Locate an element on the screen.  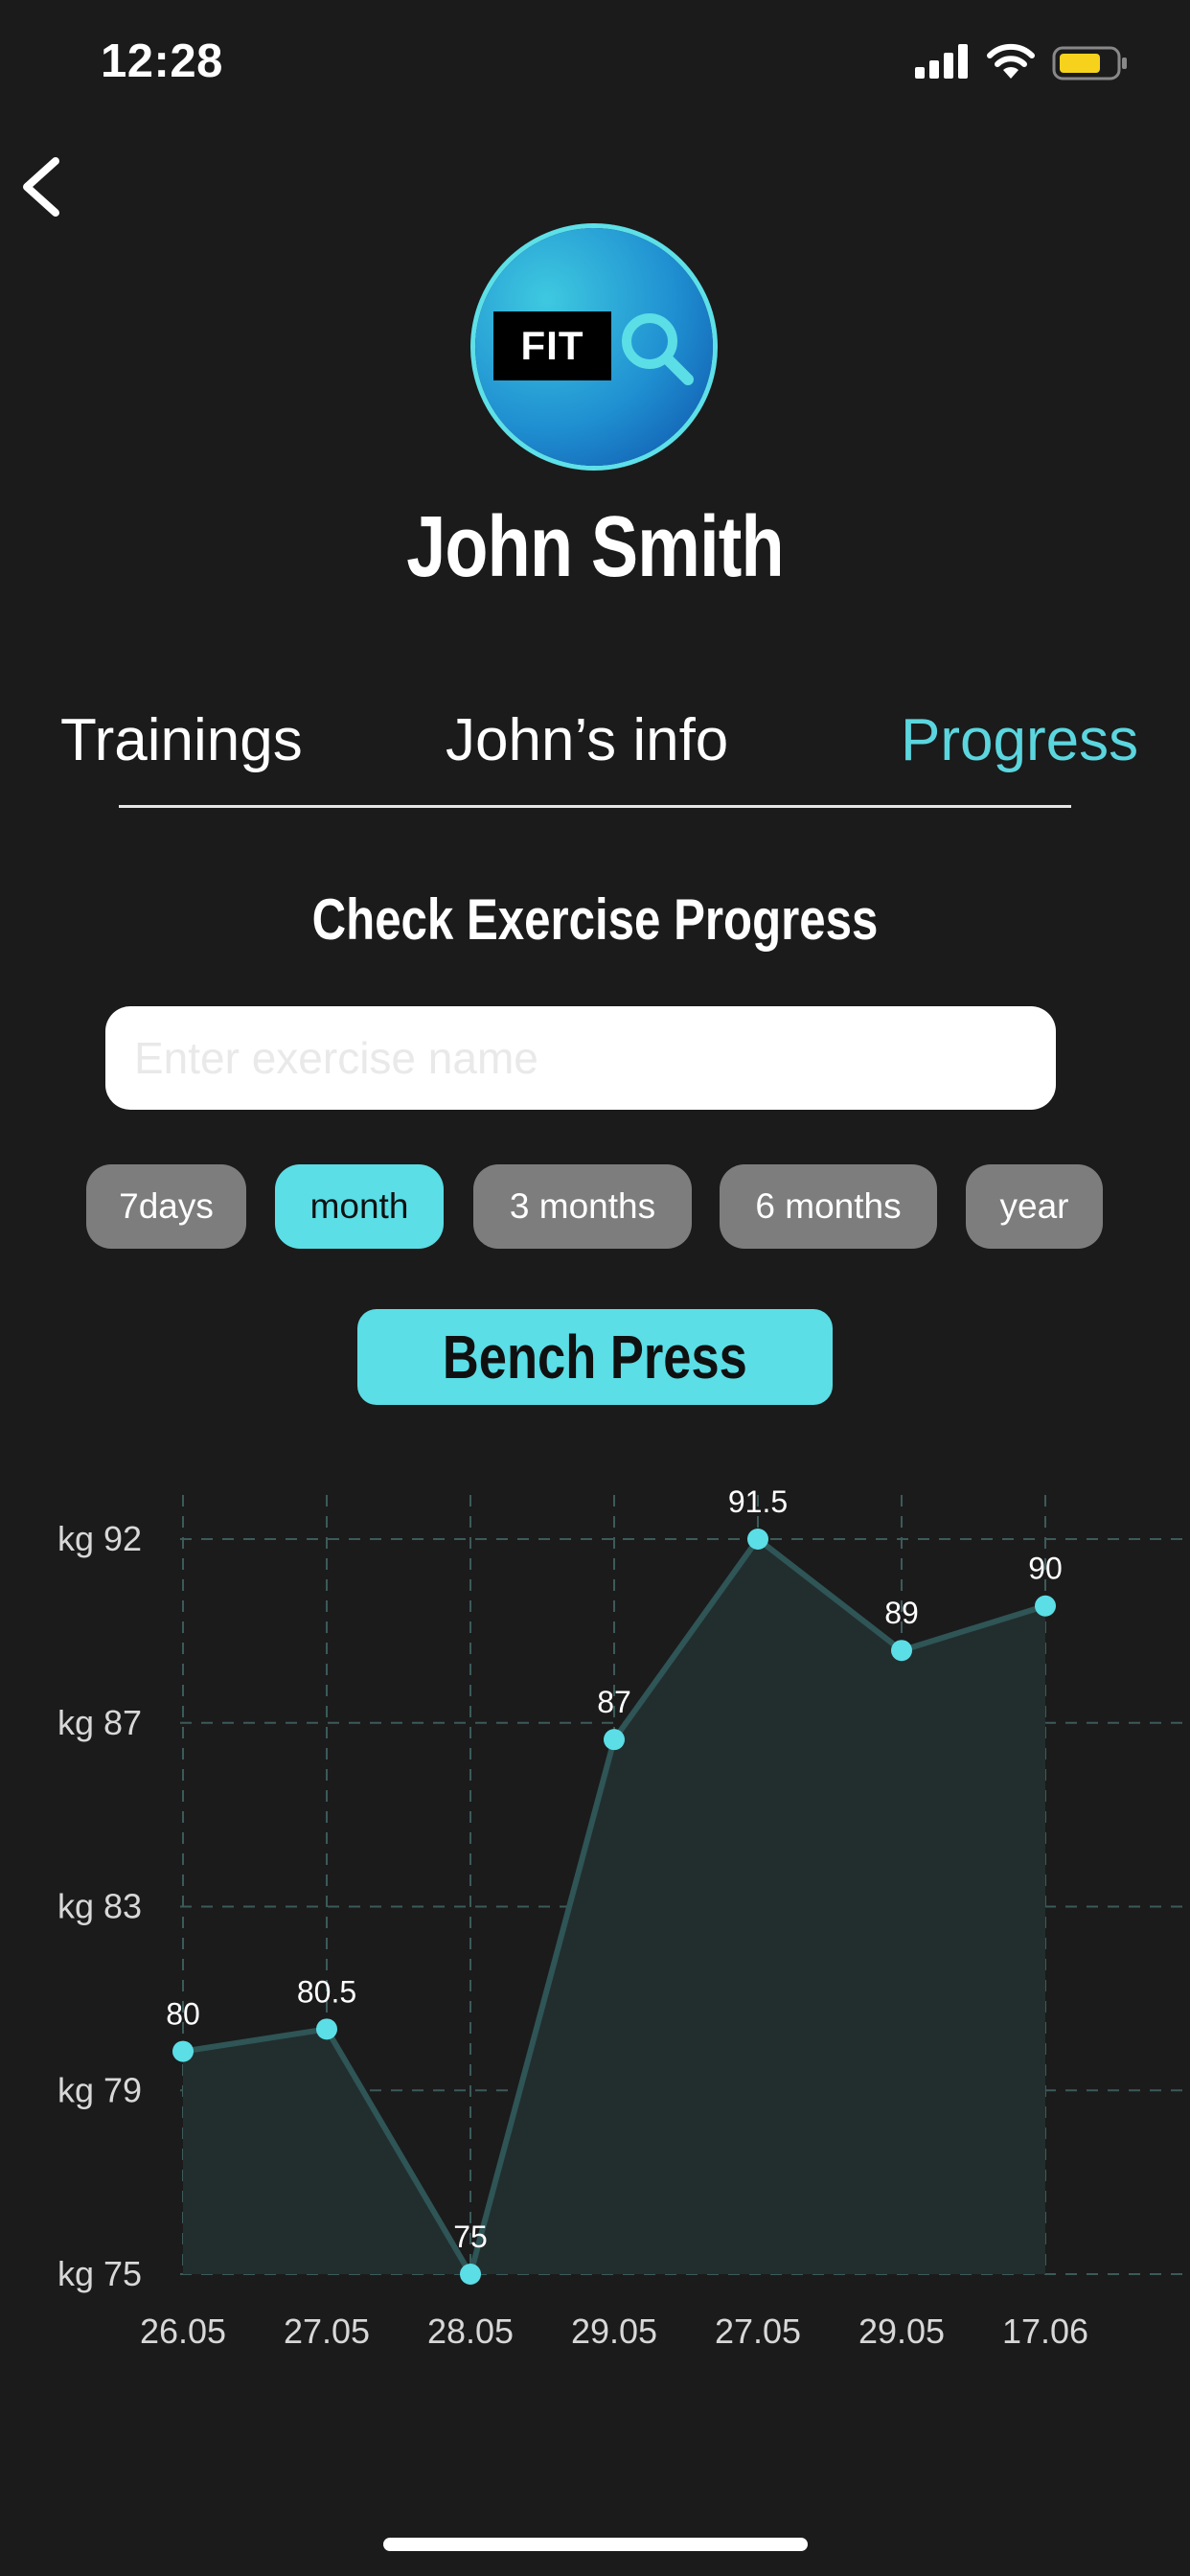
y-tick-label: kg 92 is located at coordinates (99, 1538).